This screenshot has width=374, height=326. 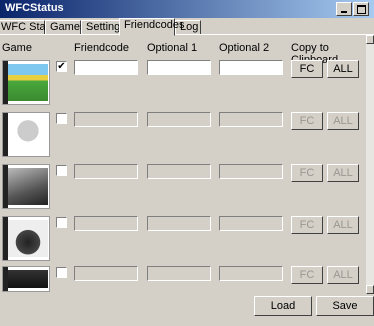 What do you see at coordinates (65, 27) in the screenshot?
I see `tab-games: Games` at bounding box center [65, 27].